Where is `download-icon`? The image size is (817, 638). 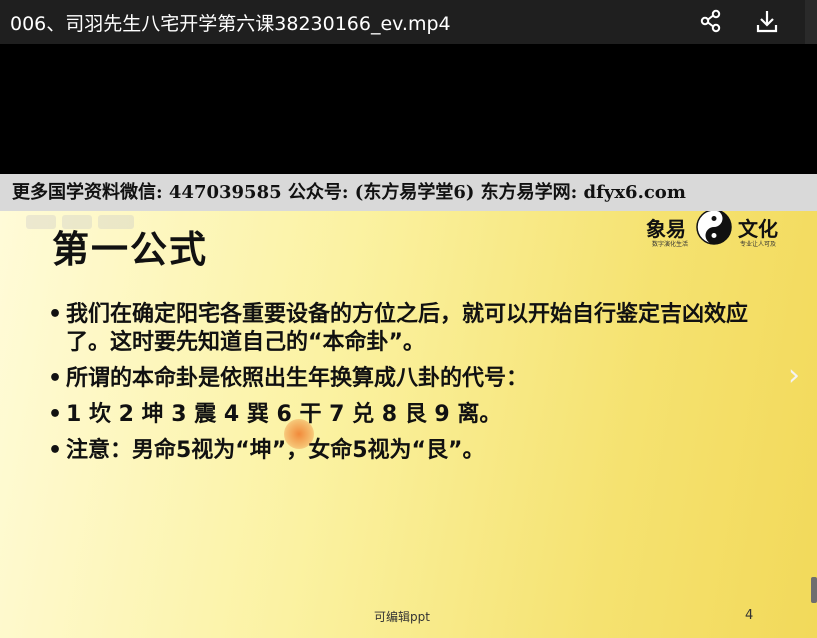
download-icon is located at coordinates (767, 21).